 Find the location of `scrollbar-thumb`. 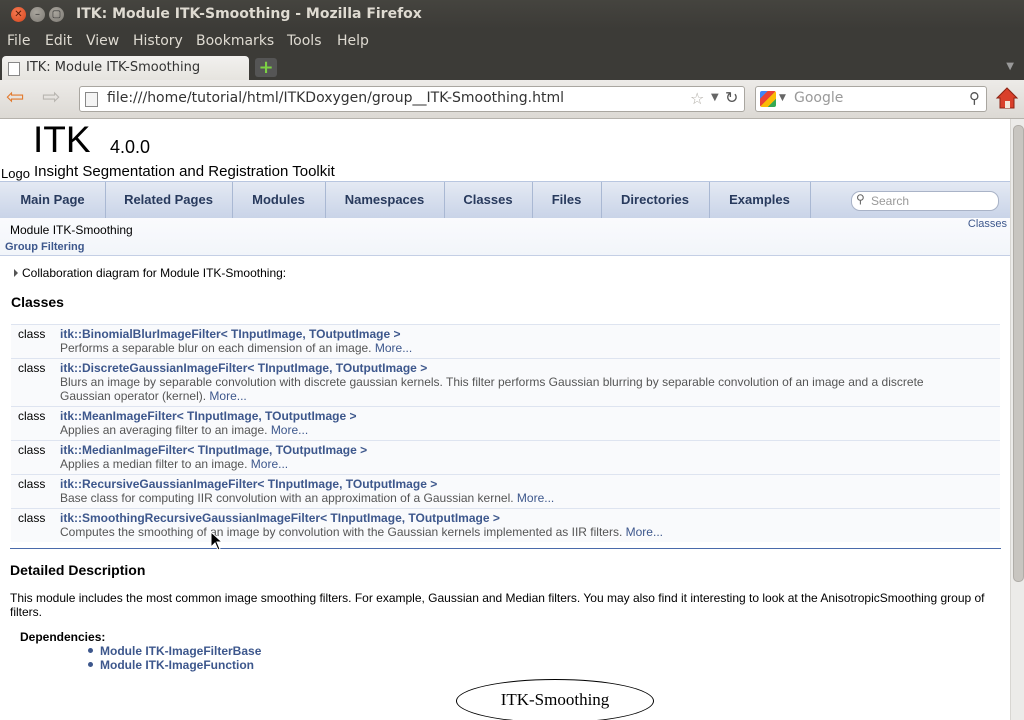

scrollbar-thumb is located at coordinates (1018, 353).